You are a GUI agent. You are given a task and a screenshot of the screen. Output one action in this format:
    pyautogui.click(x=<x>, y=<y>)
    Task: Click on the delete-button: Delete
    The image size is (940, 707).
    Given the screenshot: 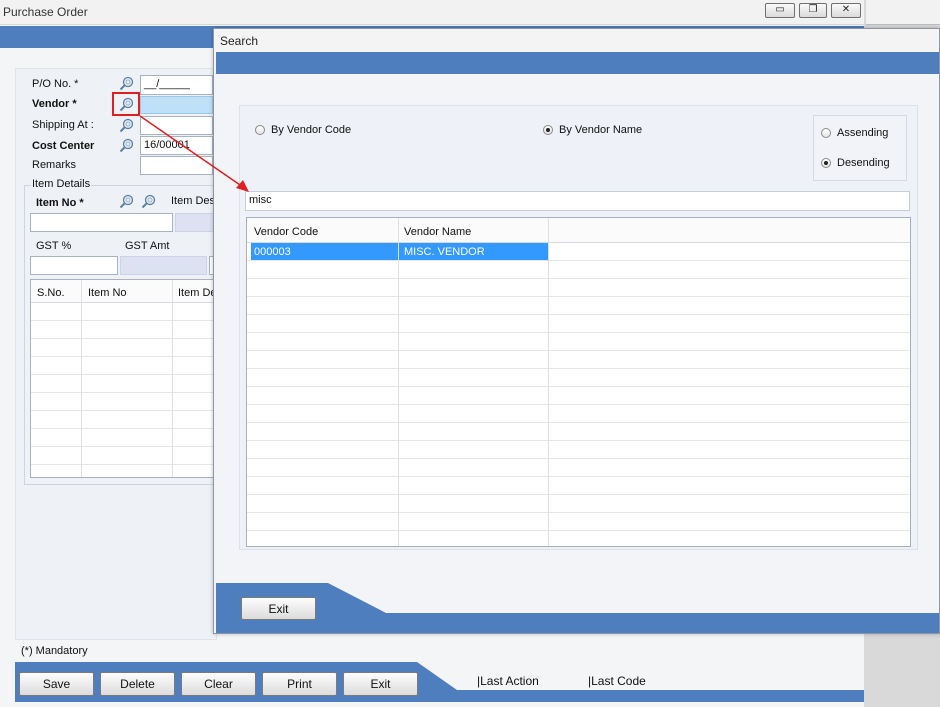 What is the action you would take?
    pyautogui.click(x=137, y=684)
    